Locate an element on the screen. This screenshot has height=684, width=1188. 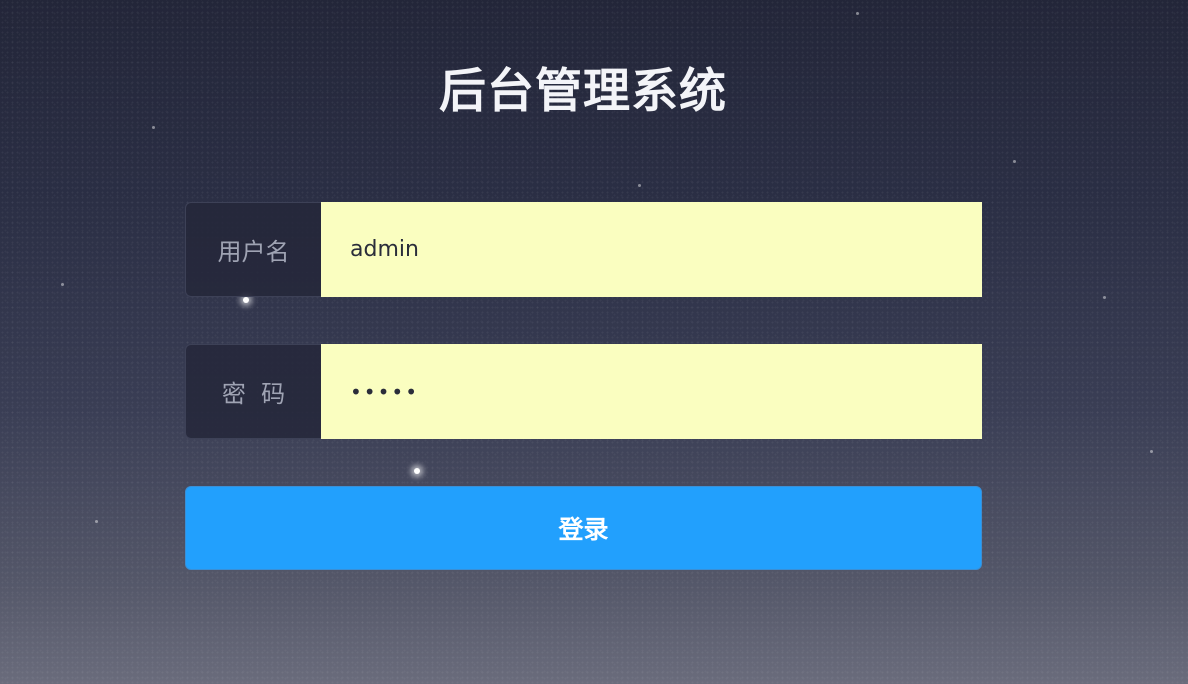
password-label: 密 码 is located at coordinates (253, 391).